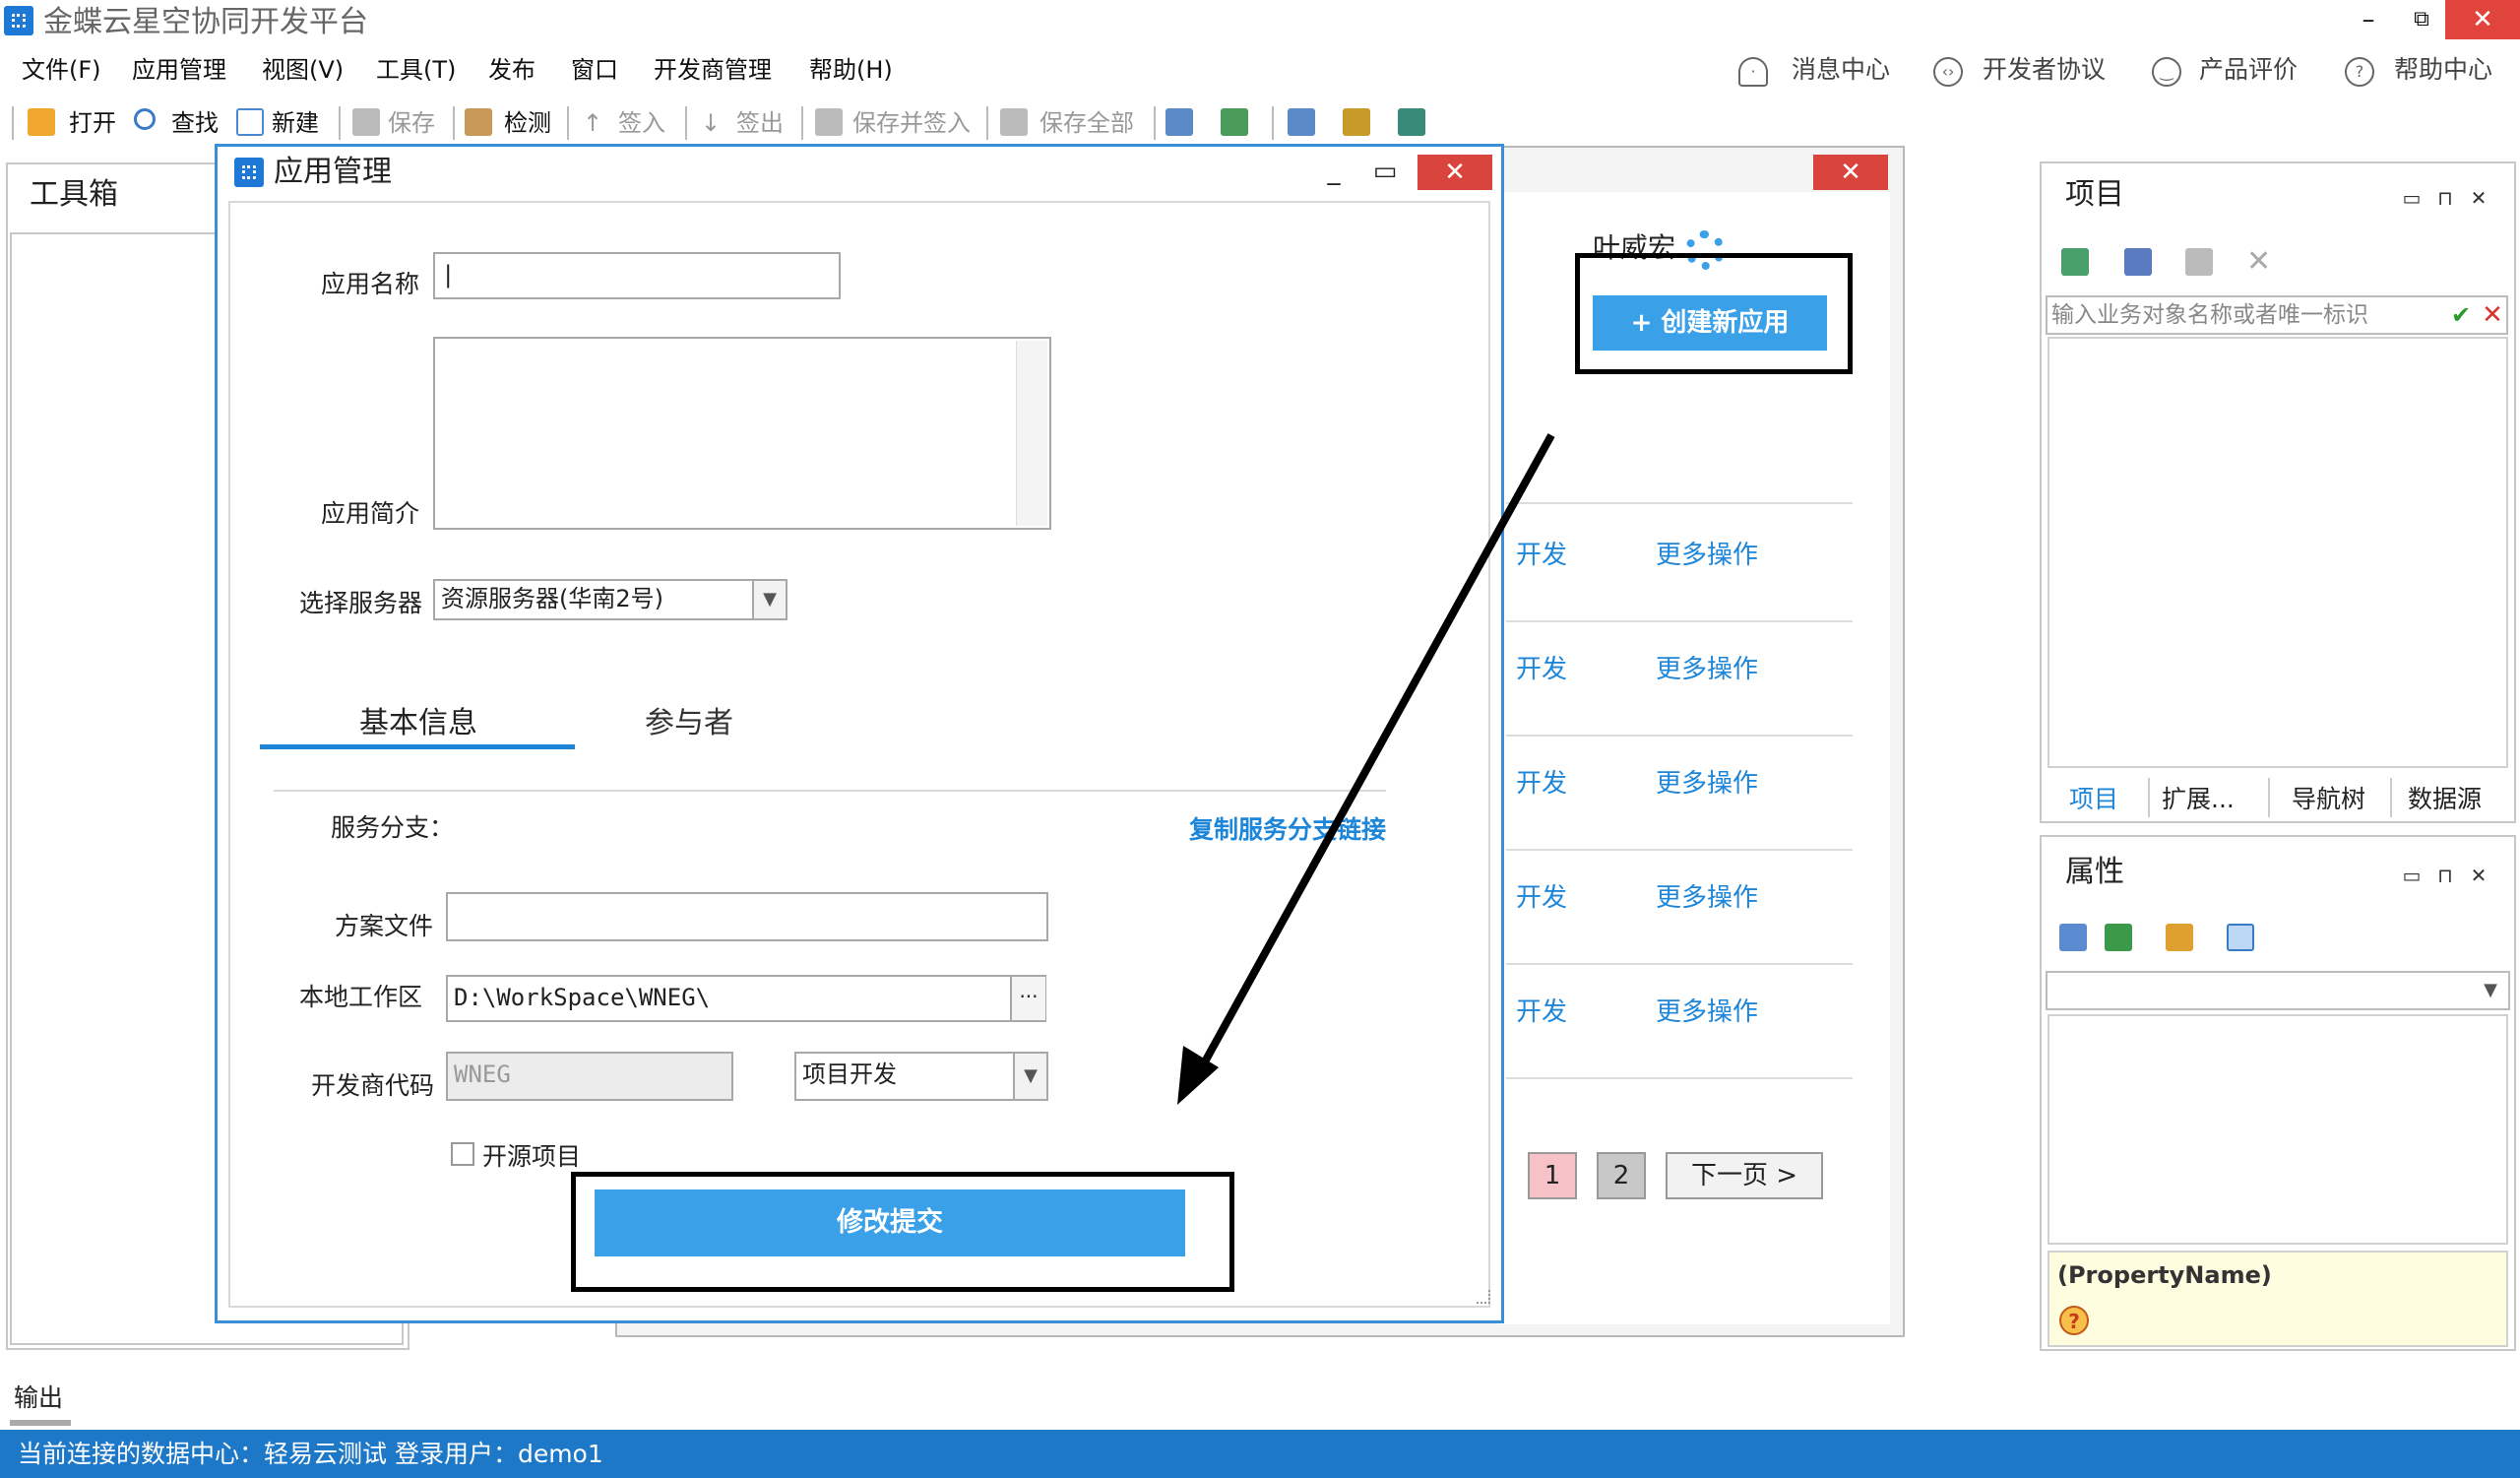 The width and height of the screenshot is (2520, 1478). I want to click on property-grid, so click(2278, 1129).